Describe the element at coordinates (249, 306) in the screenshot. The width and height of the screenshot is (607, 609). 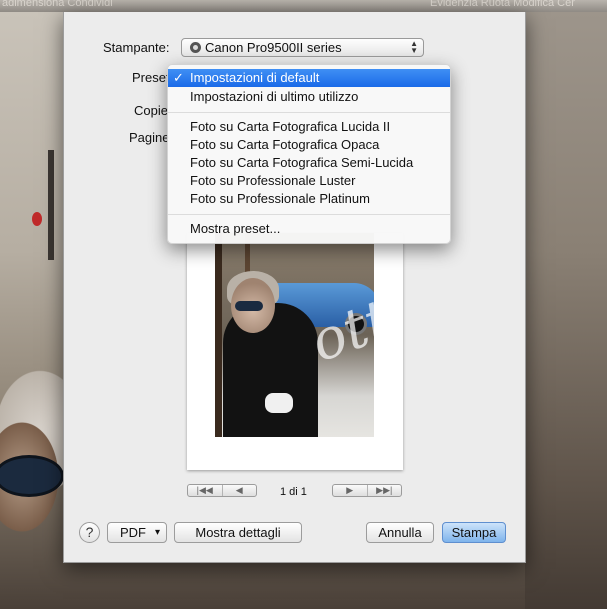
I see `preview-sunglasses` at that location.